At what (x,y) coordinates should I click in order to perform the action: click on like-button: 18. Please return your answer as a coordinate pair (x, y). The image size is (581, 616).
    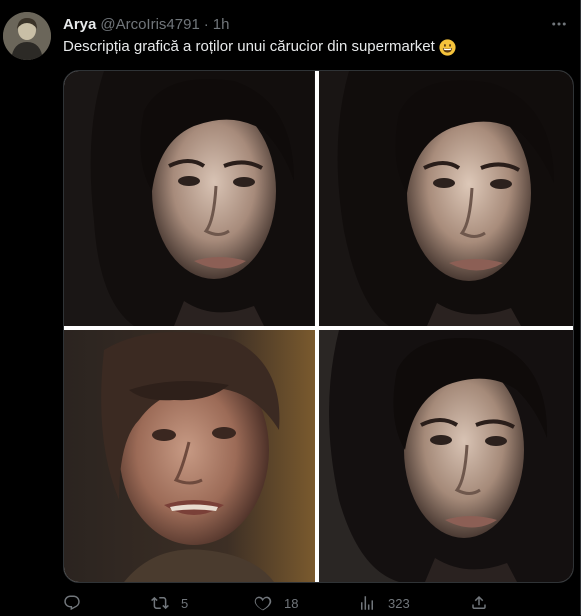
    Looking at the image, I should click on (276, 603).